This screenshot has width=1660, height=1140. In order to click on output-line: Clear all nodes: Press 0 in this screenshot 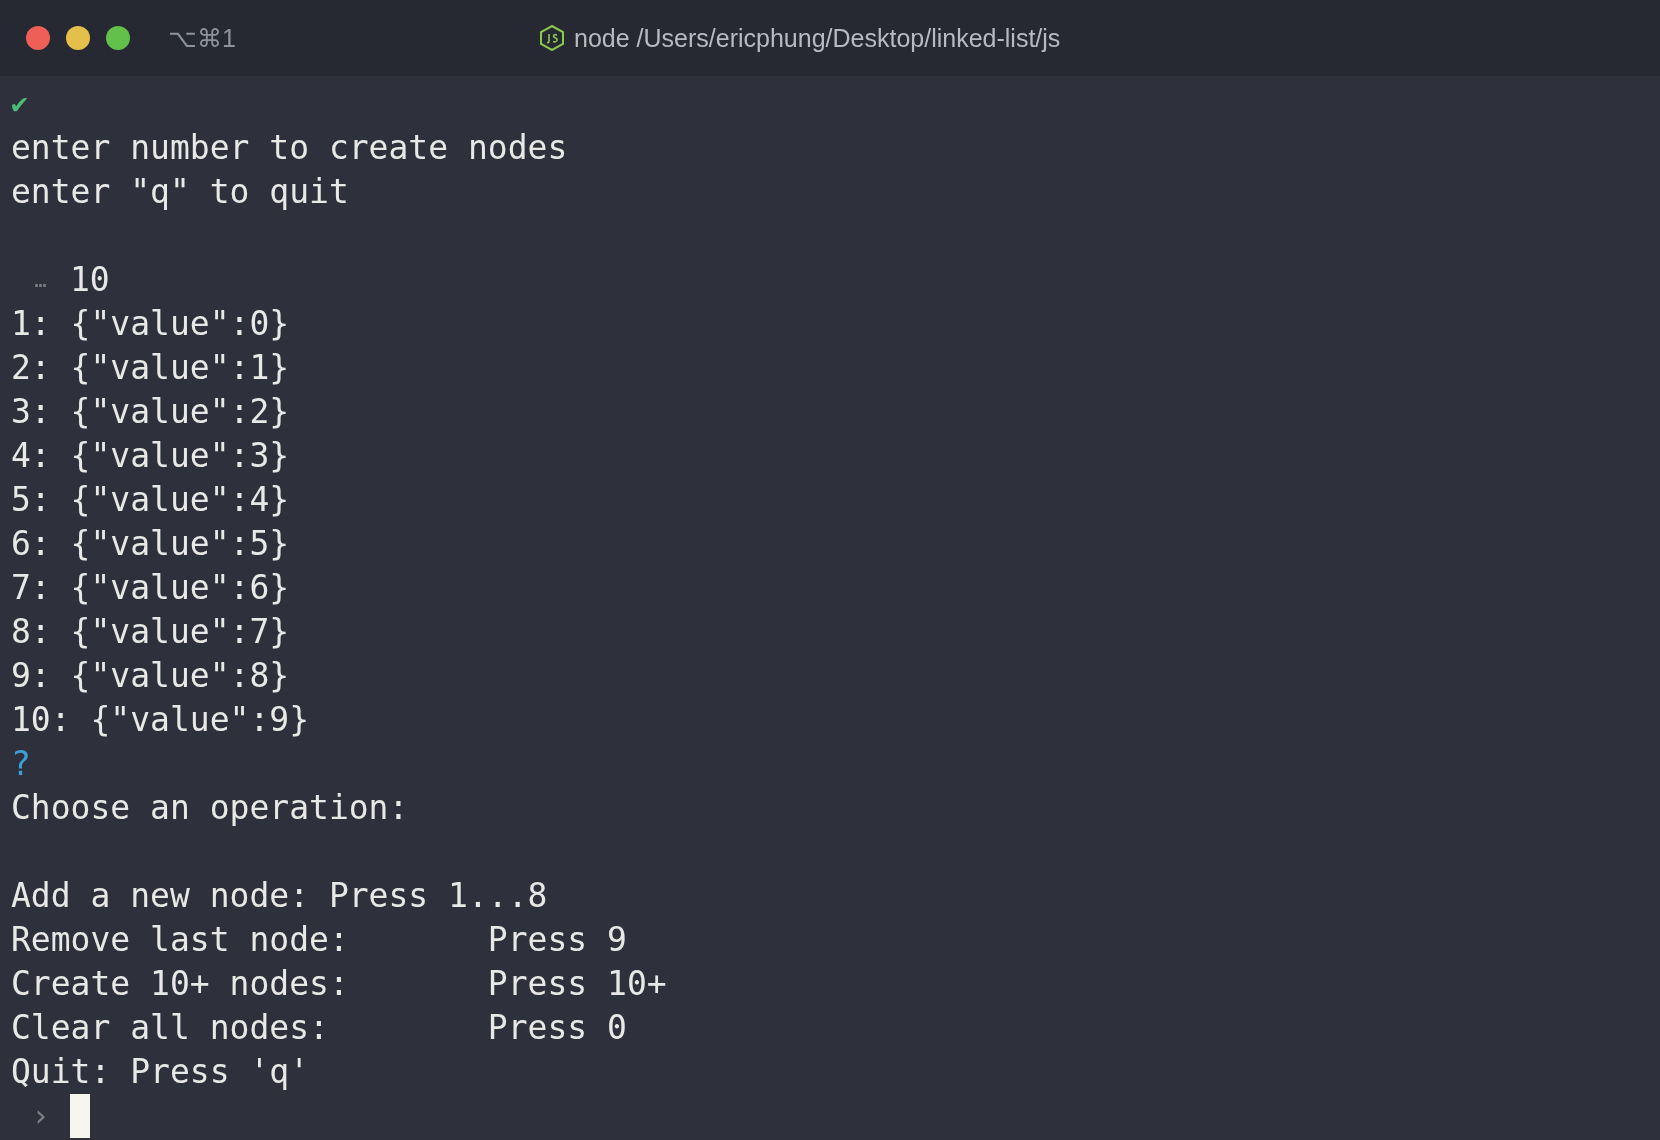, I will do `click(319, 1028)`.